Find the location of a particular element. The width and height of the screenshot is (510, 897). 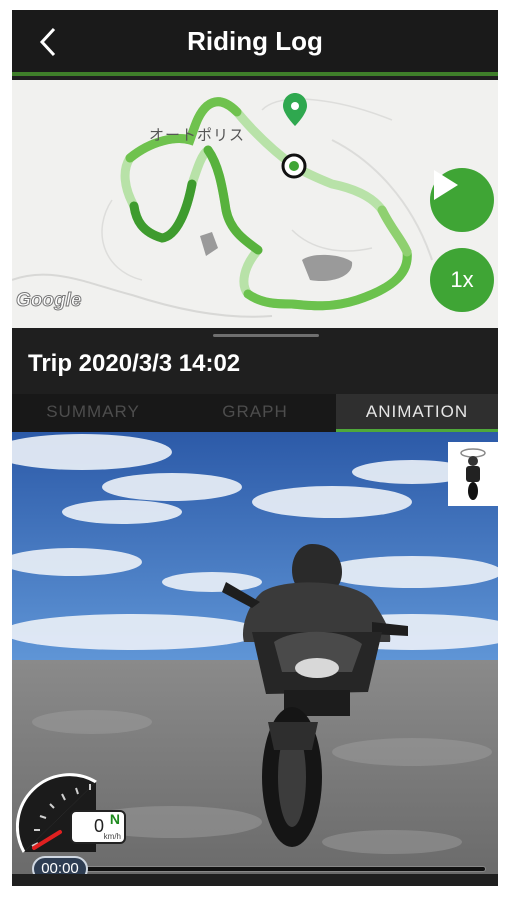

page-title: Riding Log is located at coordinates (255, 41).